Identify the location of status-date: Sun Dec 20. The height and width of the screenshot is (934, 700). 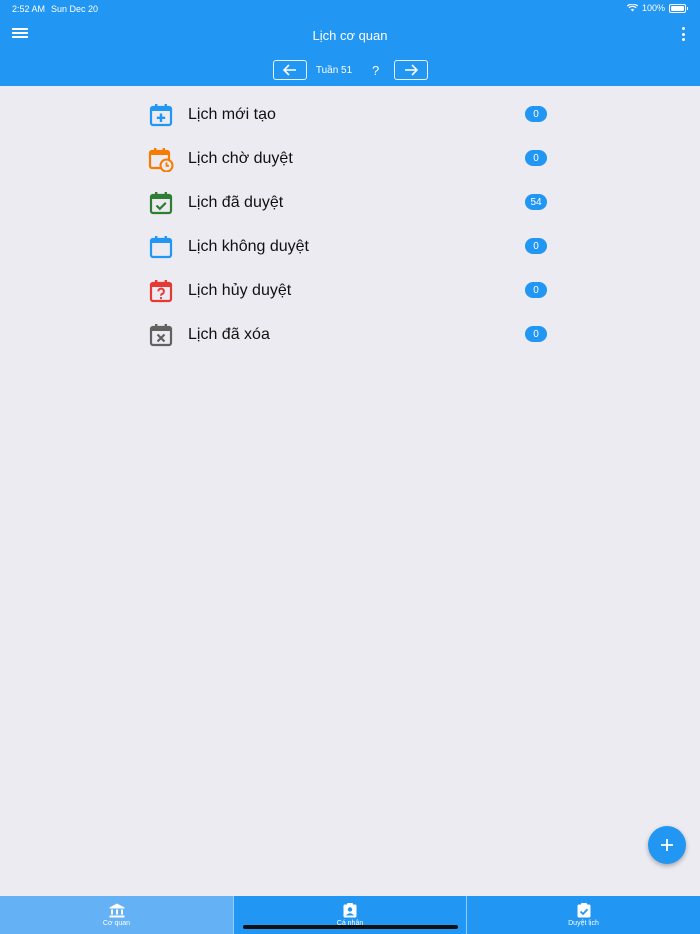
(75, 9).